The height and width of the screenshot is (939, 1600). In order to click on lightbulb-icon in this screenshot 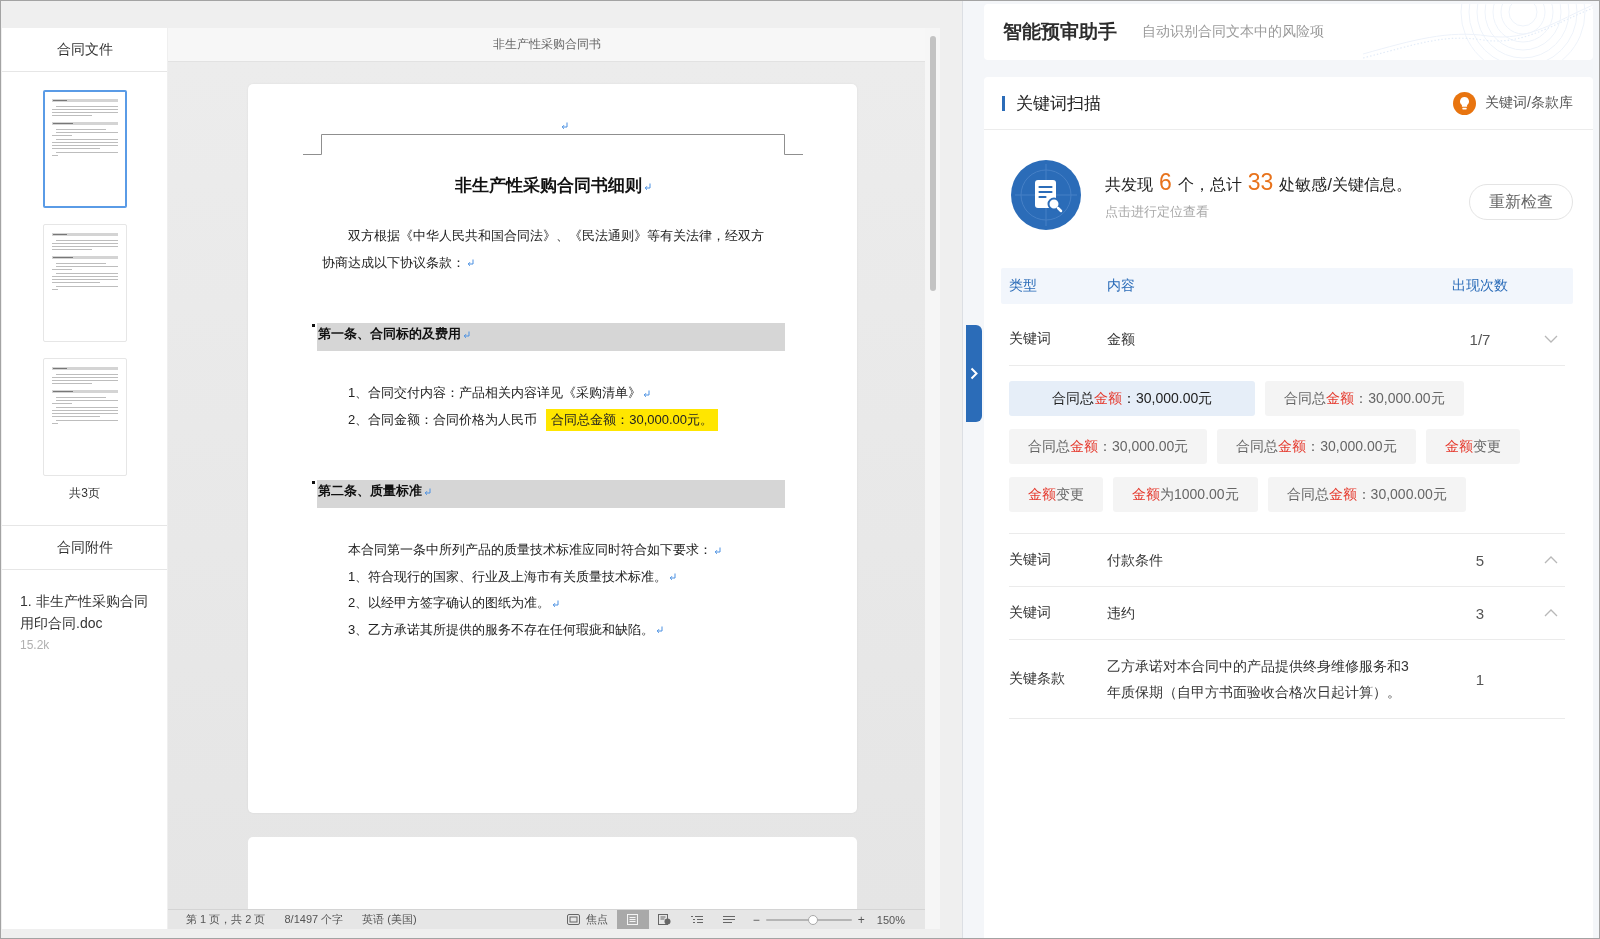, I will do `click(1465, 103)`.